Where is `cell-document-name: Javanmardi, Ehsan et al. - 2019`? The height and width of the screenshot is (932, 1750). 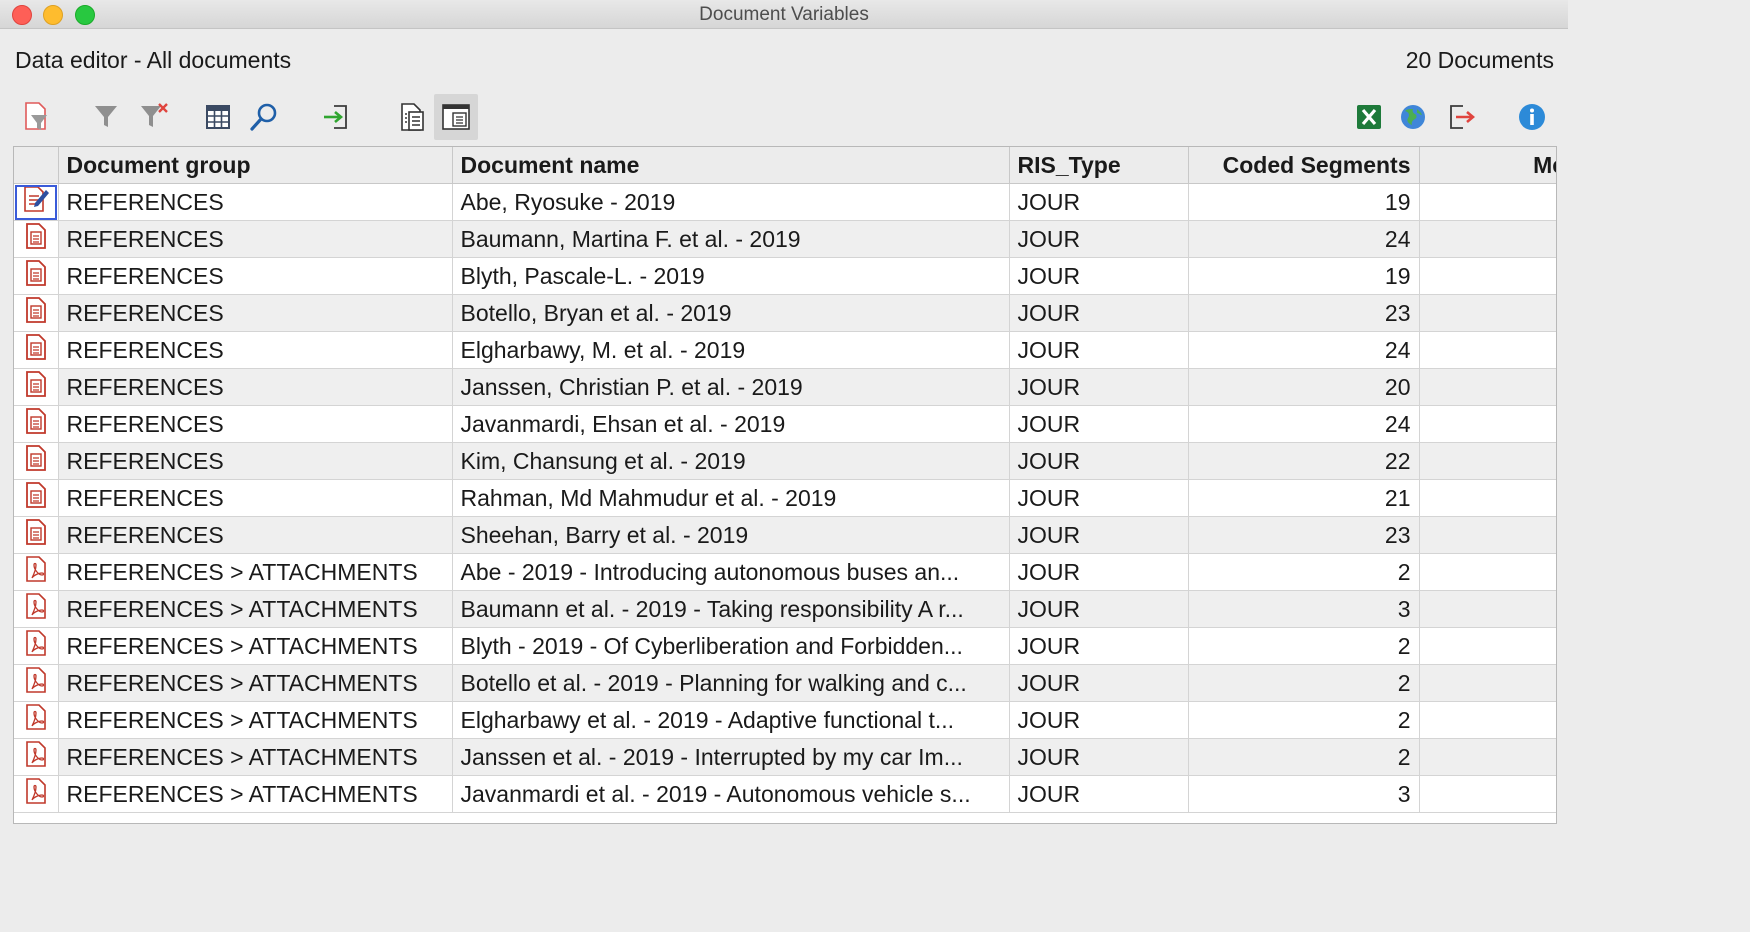 cell-document-name: Javanmardi, Ehsan et al. - 2019 is located at coordinates (731, 424).